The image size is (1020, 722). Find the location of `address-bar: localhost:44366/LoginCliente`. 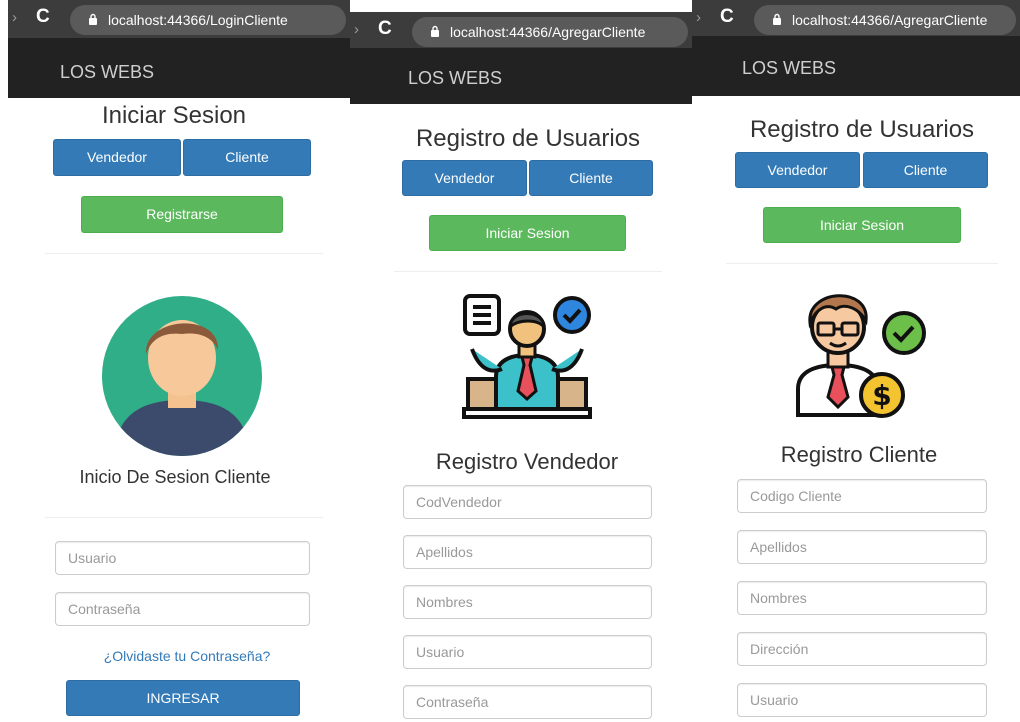

address-bar: localhost:44366/LoginCliente is located at coordinates (208, 20).